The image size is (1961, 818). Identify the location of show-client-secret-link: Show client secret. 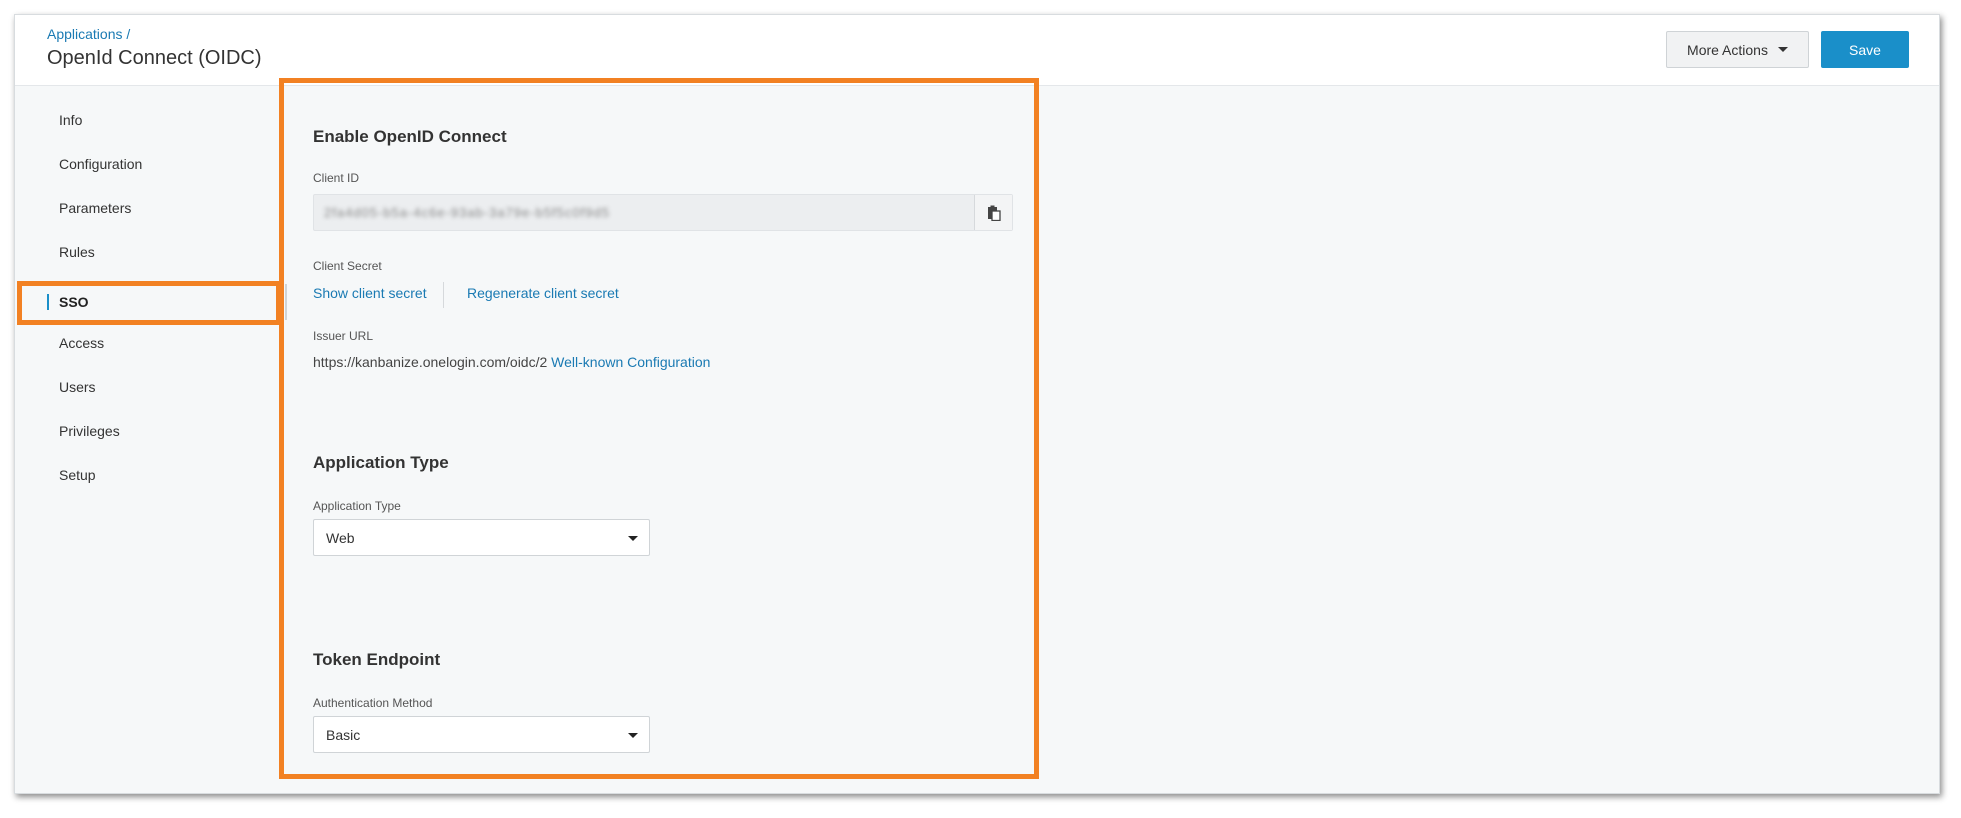
(370, 293).